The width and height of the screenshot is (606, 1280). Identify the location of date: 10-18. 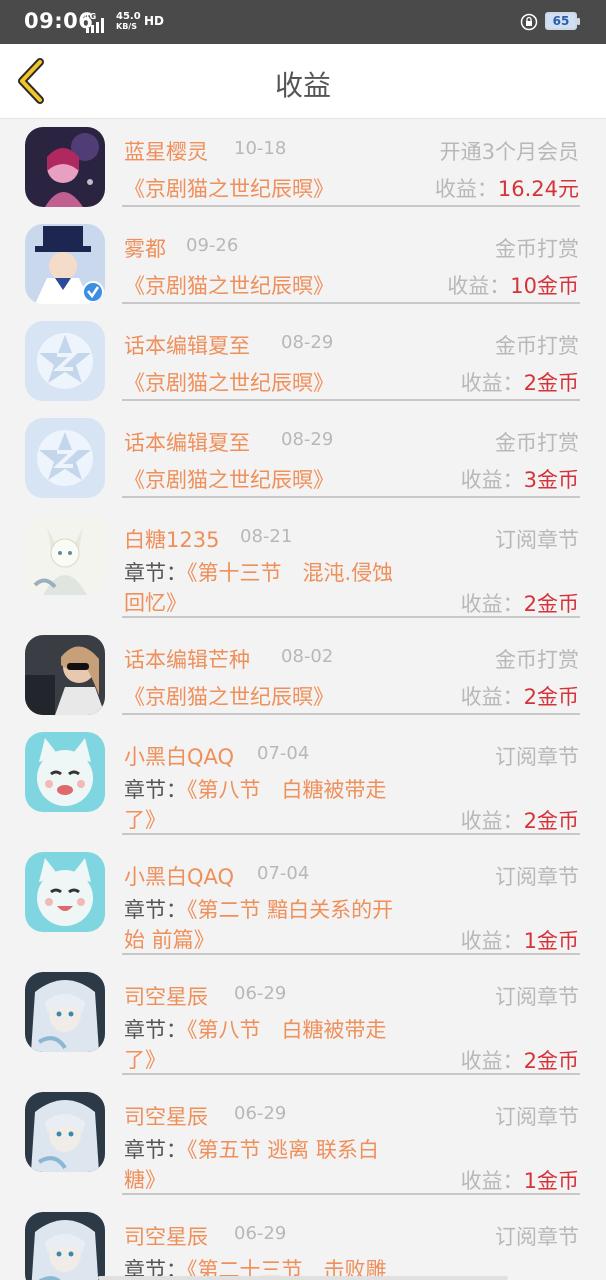
(260, 148).